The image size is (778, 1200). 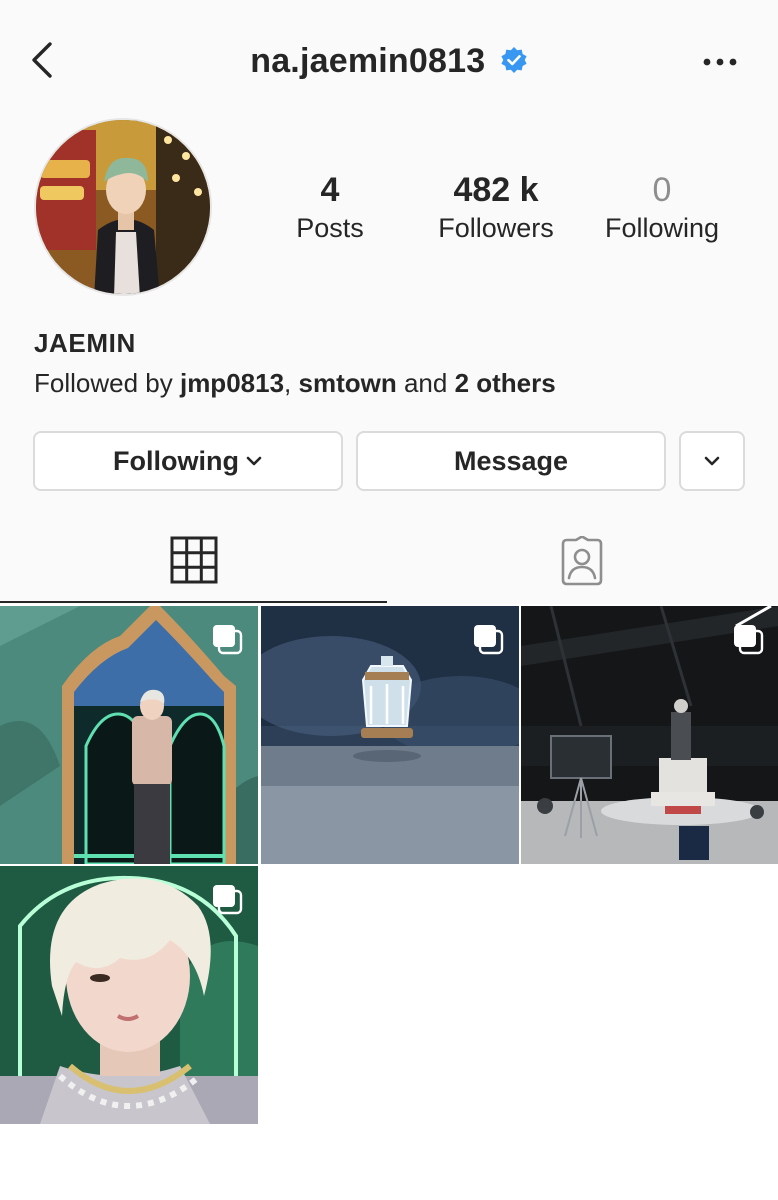 I want to click on profile-avatar, so click(x=123, y=207).